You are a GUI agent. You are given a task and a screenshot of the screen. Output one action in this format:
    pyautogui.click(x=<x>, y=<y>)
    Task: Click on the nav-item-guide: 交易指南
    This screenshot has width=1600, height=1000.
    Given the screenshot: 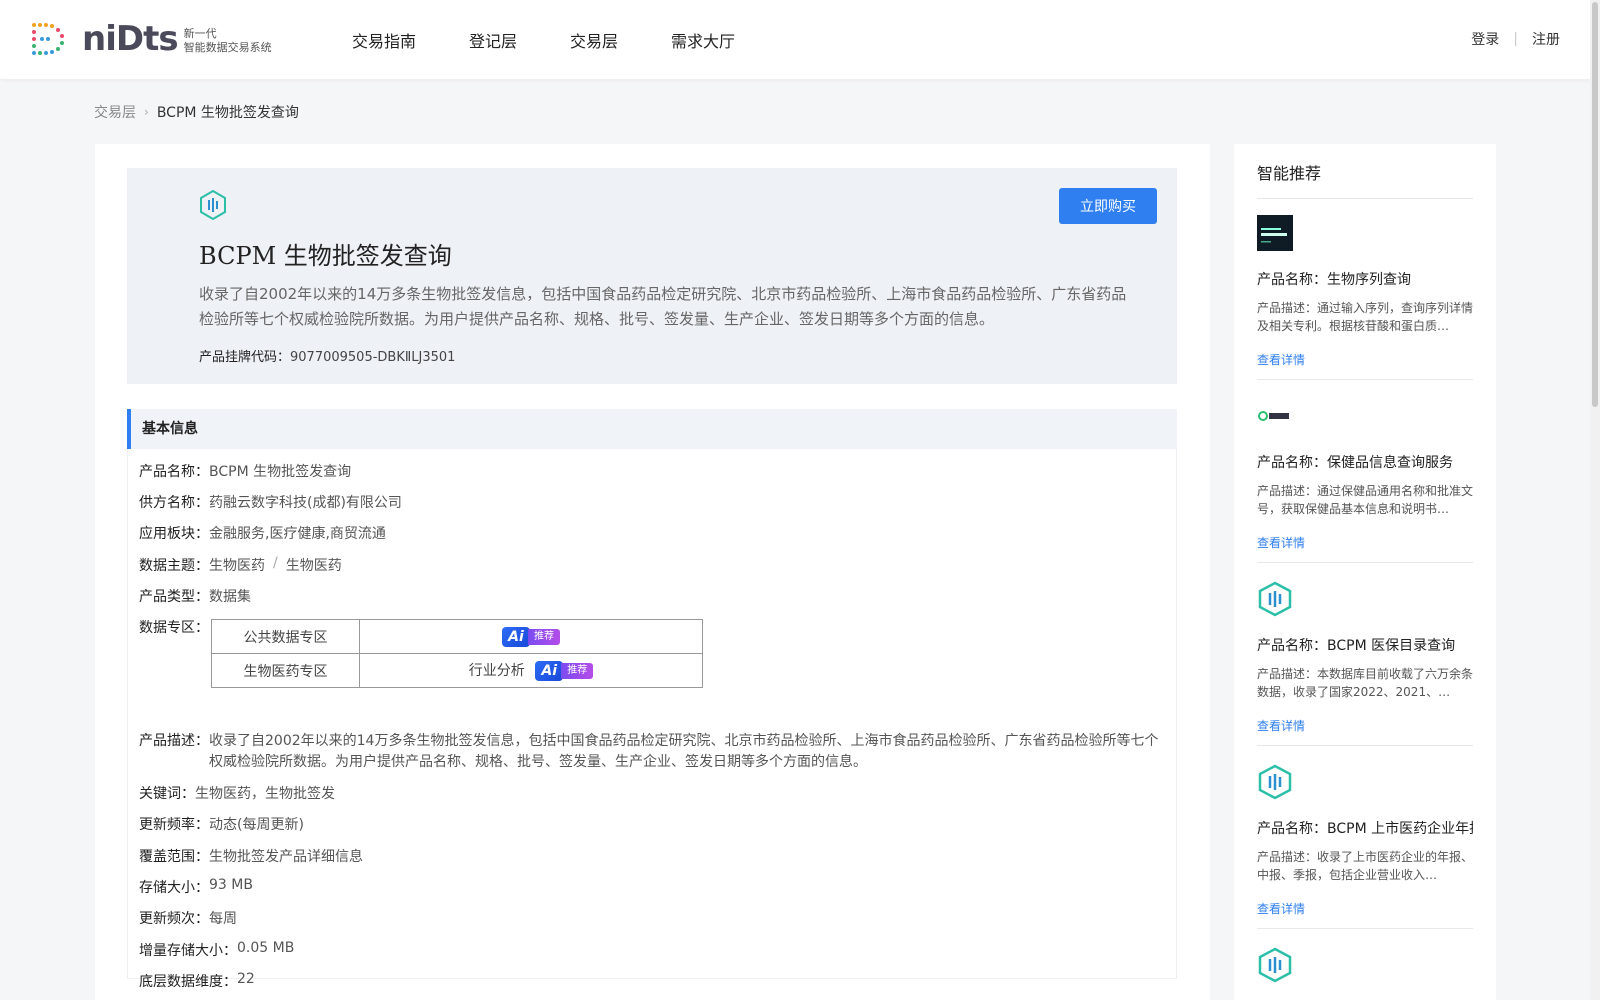 What is the action you would take?
    pyautogui.click(x=384, y=40)
    